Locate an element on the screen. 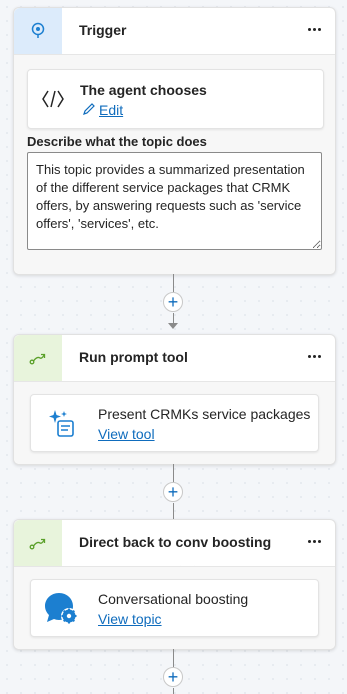 The width and height of the screenshot is (347, 694). run-prompt-header: Run prompt tool is located at coordinates (174, 358).